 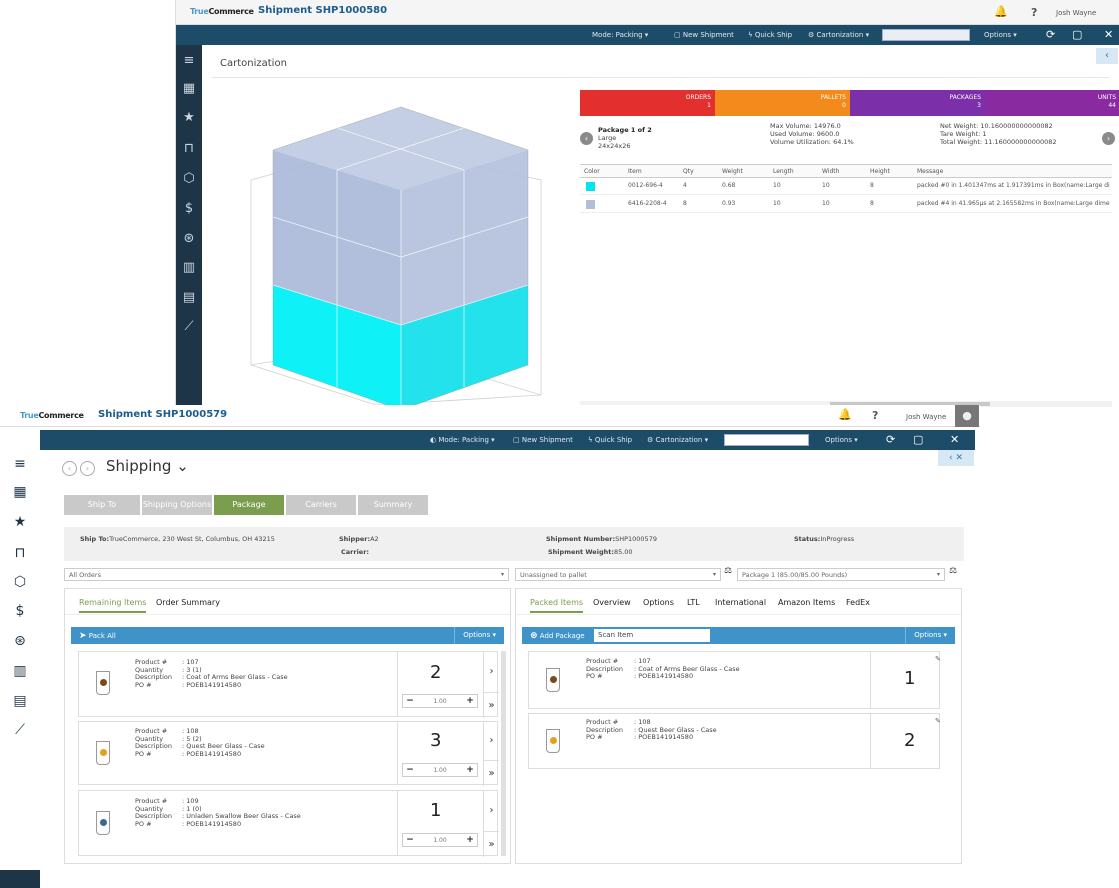 What do you see at coordinates (189, 238) in the screenshot?
I see `package-icon: ⊛` at bounding box center [189, 238].